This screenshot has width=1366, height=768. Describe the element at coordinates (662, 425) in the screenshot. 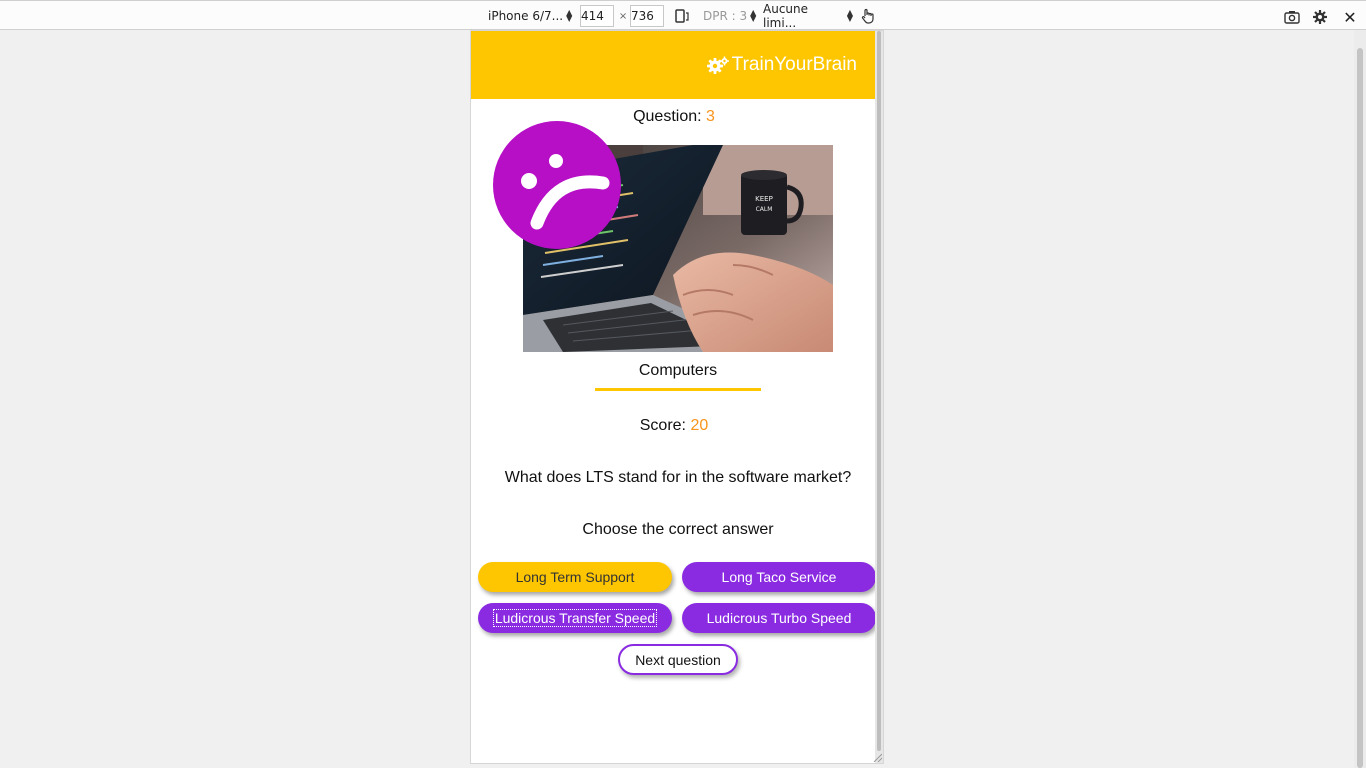

I see `score-label: Score:` at that location.